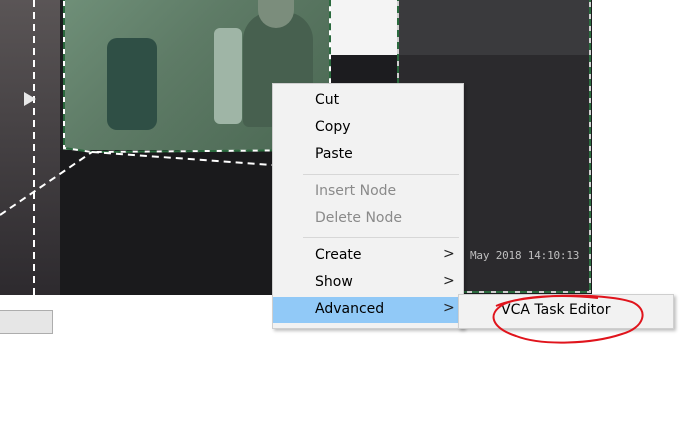  Describe the element at coordinates (26, 322) in the screenshot. I see `toolbar-button` at that location.